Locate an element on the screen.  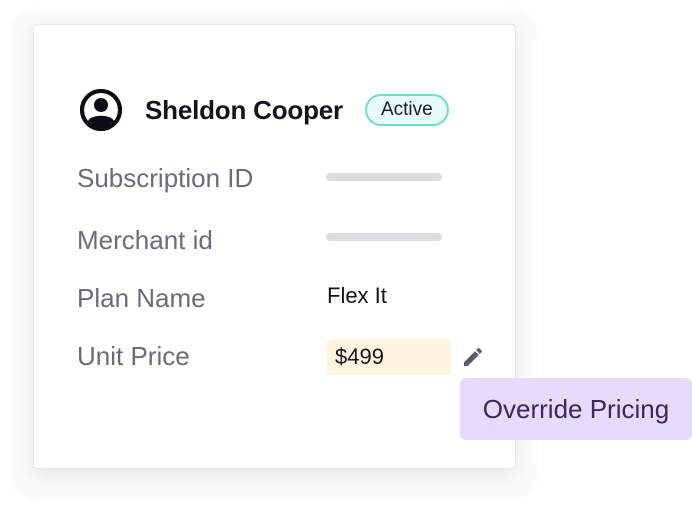
override-pricing-tooltip: Override Pricing is located at coordinates (576, 409).